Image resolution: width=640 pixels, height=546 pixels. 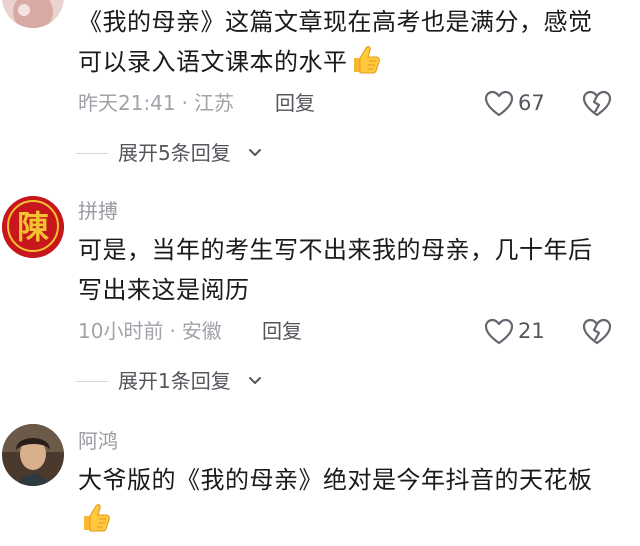 I want to click on comment-meta: 10小时前 · 安徽, so click(x=150, y=331).